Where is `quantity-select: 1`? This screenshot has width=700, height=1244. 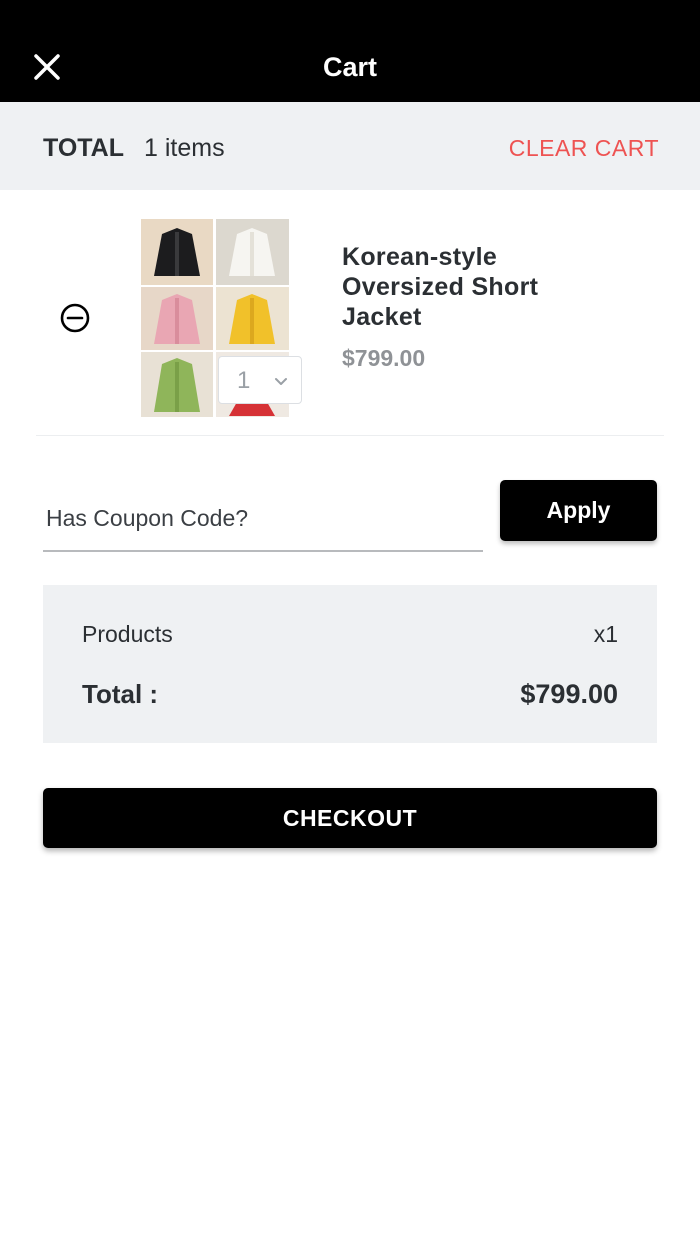
quantity-select: 1 is located at coordinates (260, 380).